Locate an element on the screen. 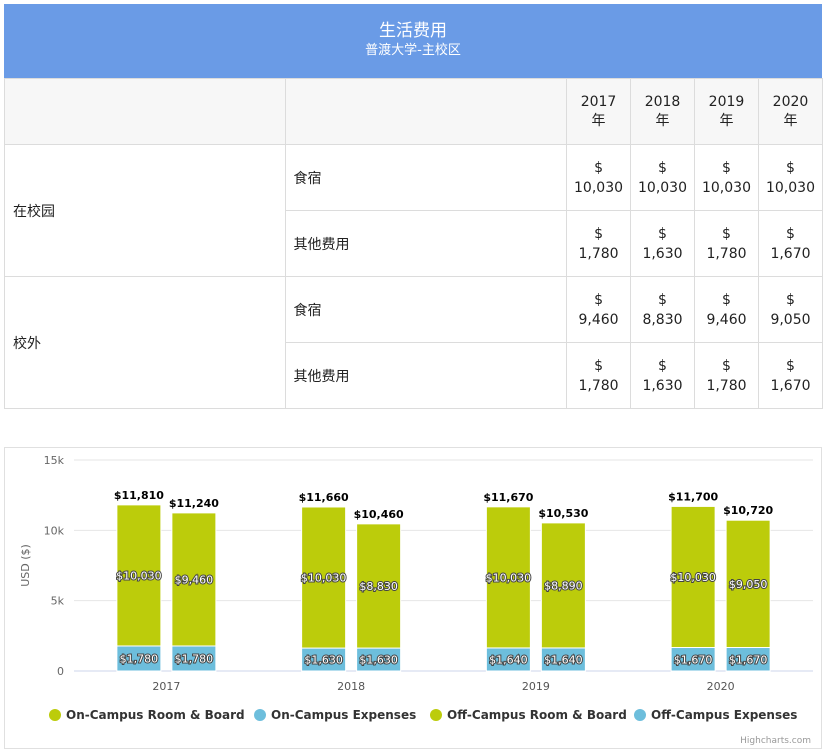 Image resolution: width=826 pixels, height=754 pixels. page-title: 生活费用 is located at coordinates (413, 31).